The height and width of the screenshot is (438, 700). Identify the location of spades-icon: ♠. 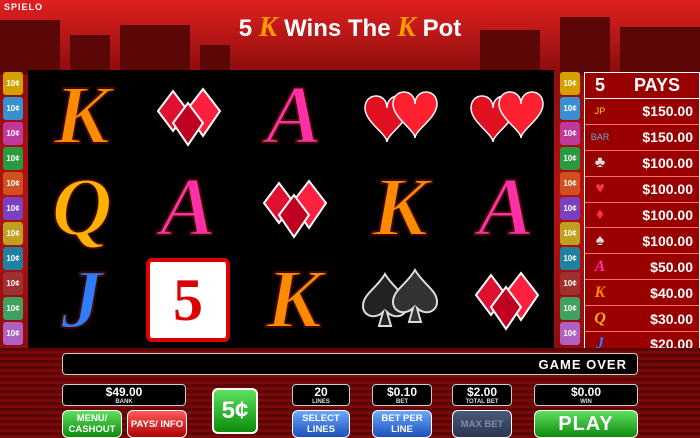
(600, 240).